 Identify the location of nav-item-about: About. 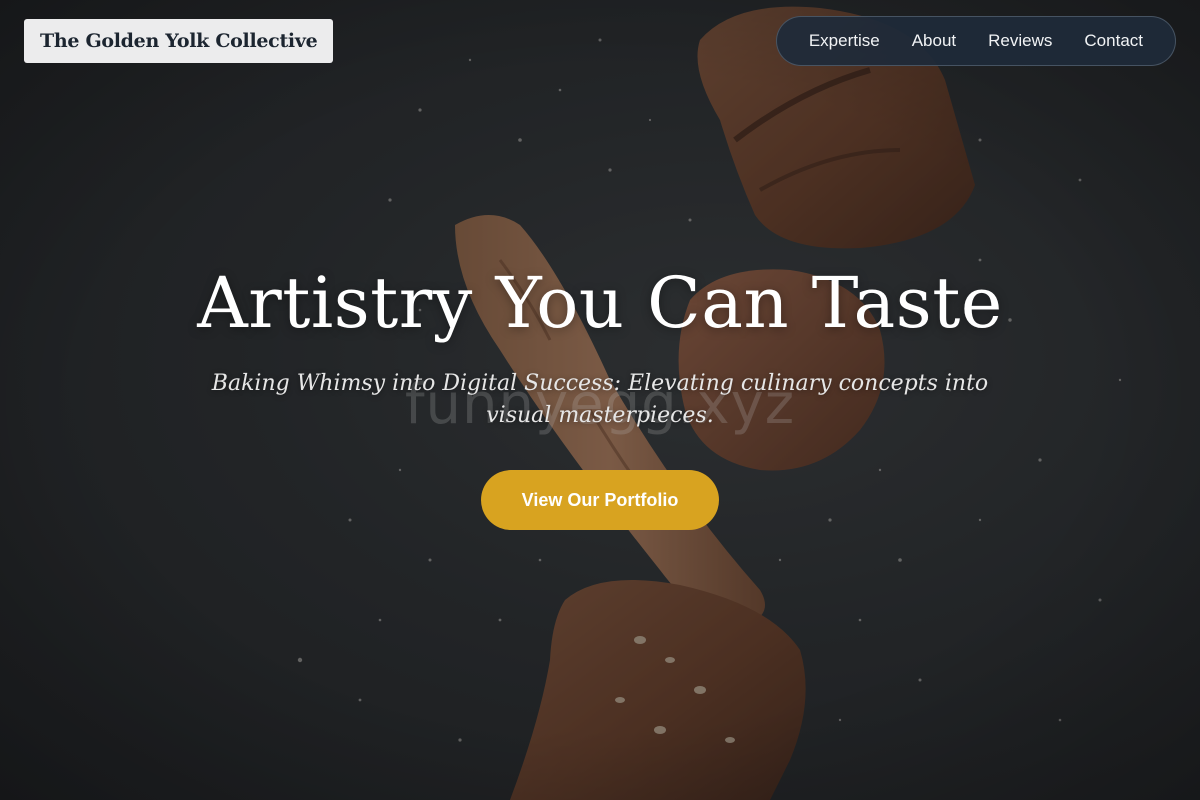
(934, 41).